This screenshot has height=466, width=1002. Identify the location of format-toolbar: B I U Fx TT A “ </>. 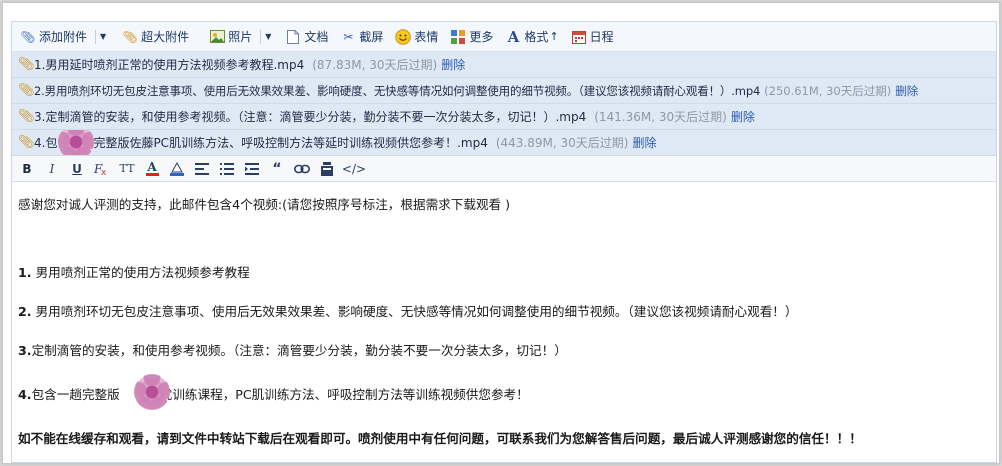
(504, 169).